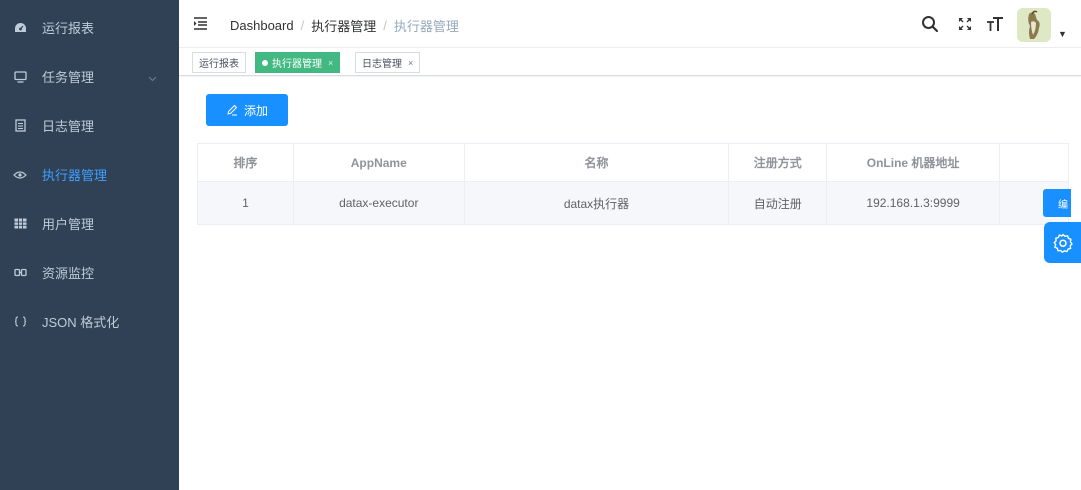 The image size is (1081, 490). I want to click on gear-icon, so click(1063, 243).